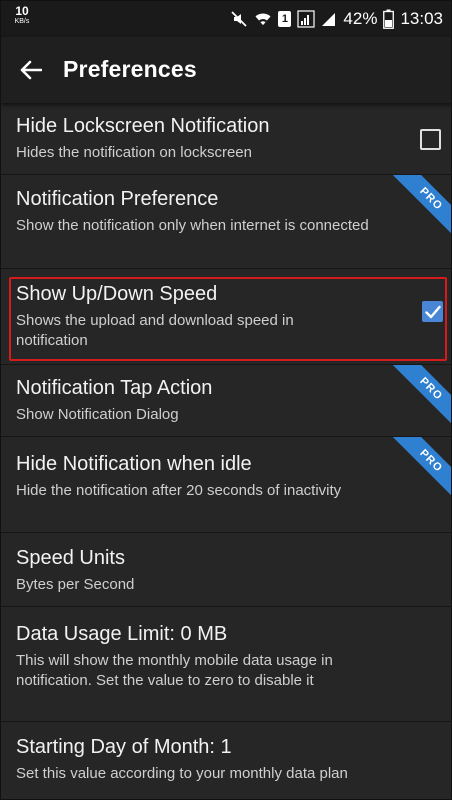 This screenshot has width=452, height=800. What do you see at coordinates (389, 19) in the screenshot?
I see `battery-icon` at bounding box center [389, 19].